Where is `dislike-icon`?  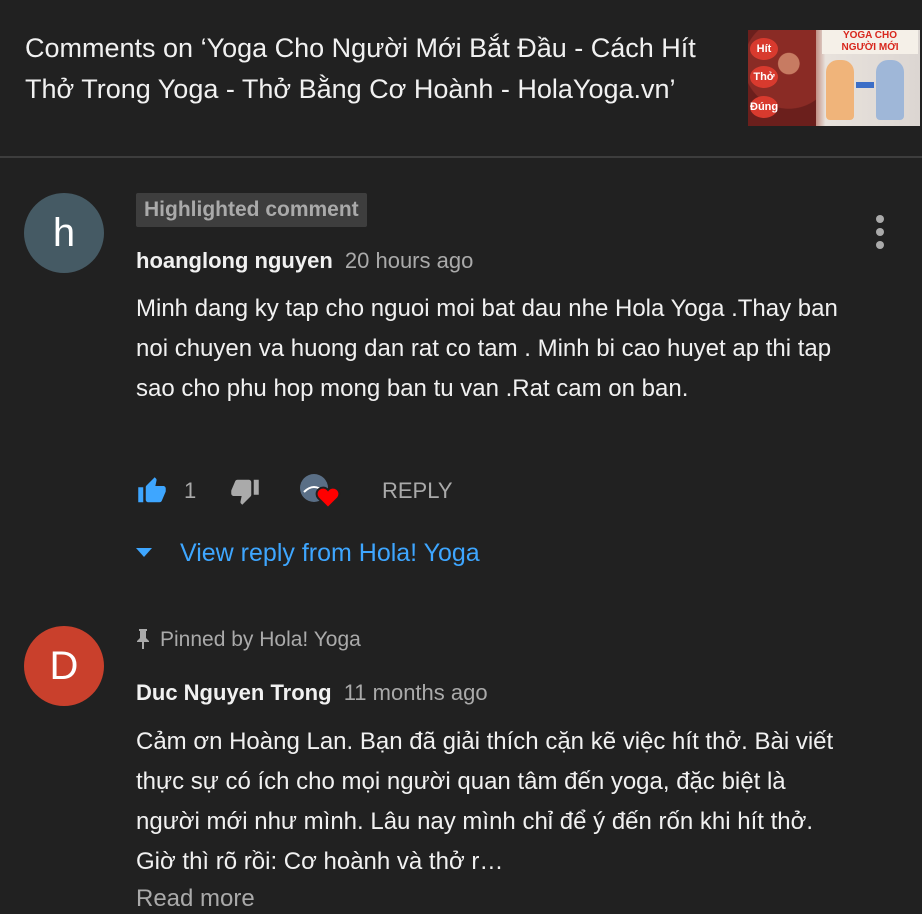 dislike-icon is located at coordinates (245, 491).